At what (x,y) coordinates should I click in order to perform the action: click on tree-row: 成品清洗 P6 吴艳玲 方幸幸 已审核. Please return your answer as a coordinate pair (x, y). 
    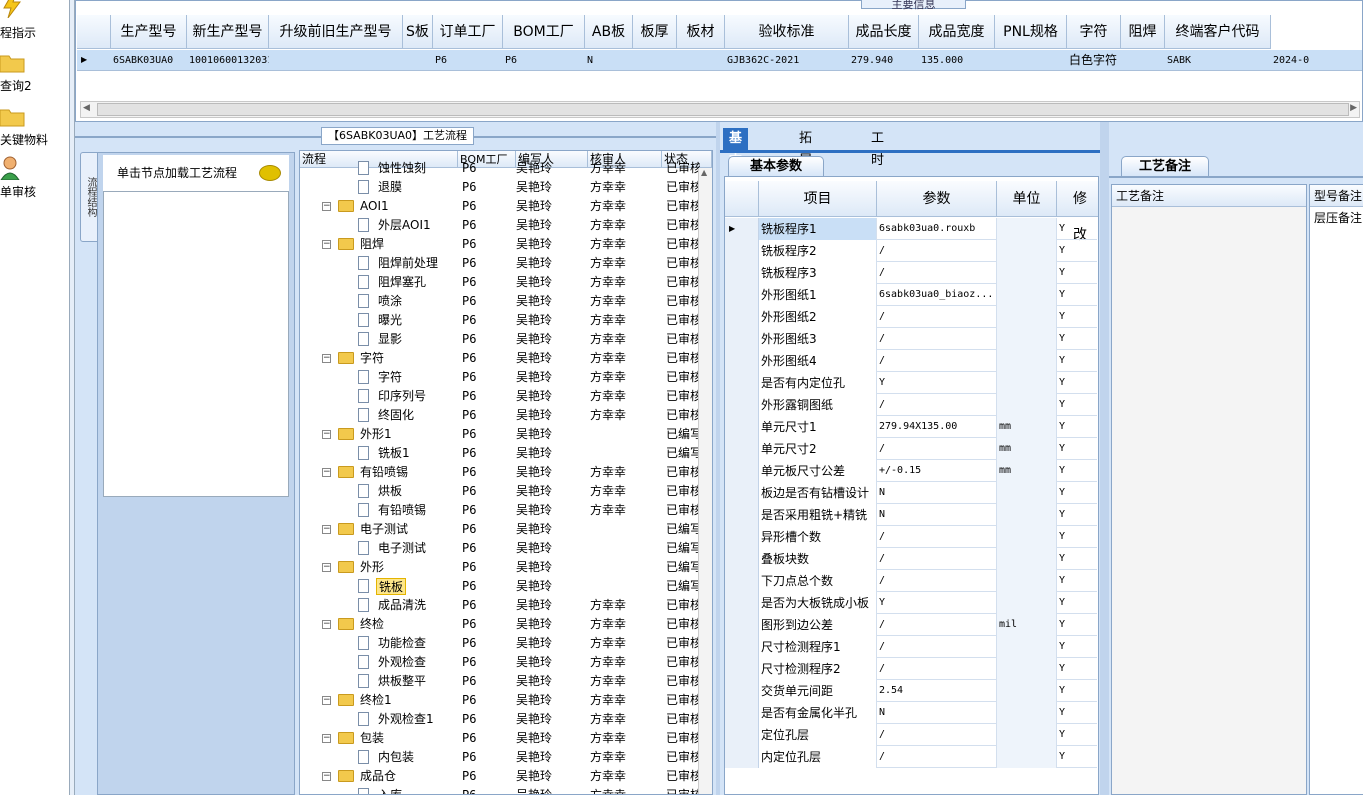
    Looking at the image, I should click on (500, 605).